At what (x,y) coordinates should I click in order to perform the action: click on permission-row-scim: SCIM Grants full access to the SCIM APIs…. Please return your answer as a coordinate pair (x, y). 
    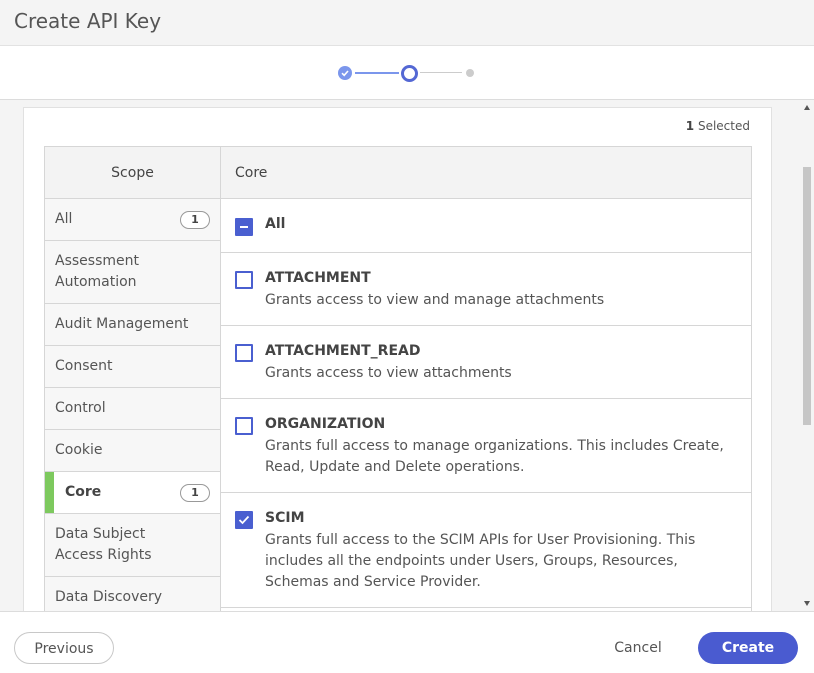
    Looking at the image, I should click on (486, 550).